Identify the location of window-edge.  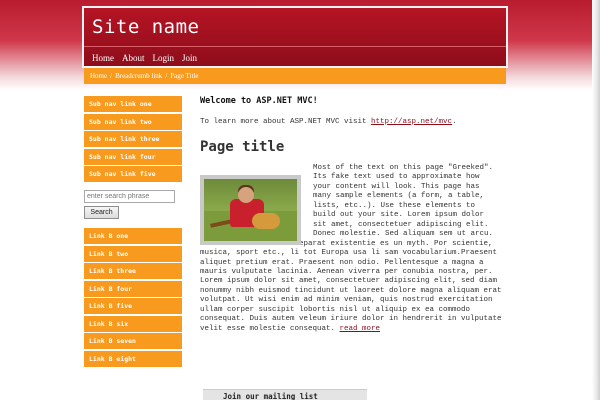
(596, 200).